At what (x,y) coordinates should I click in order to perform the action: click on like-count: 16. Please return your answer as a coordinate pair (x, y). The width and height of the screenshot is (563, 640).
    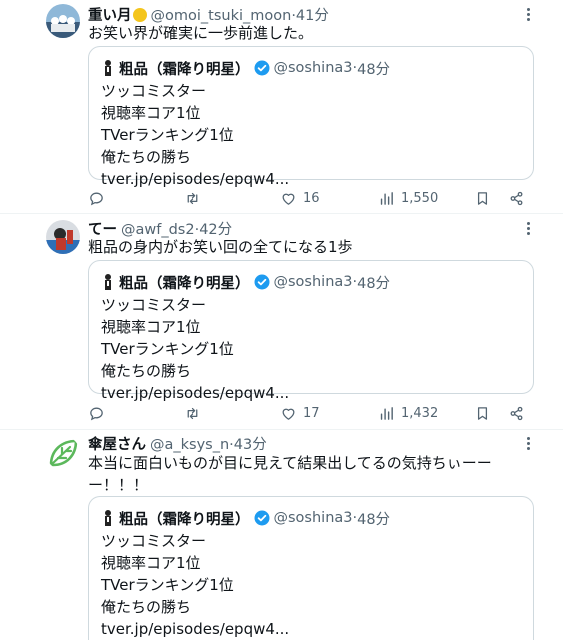
    Looking at the image, I should click on (311, 198).